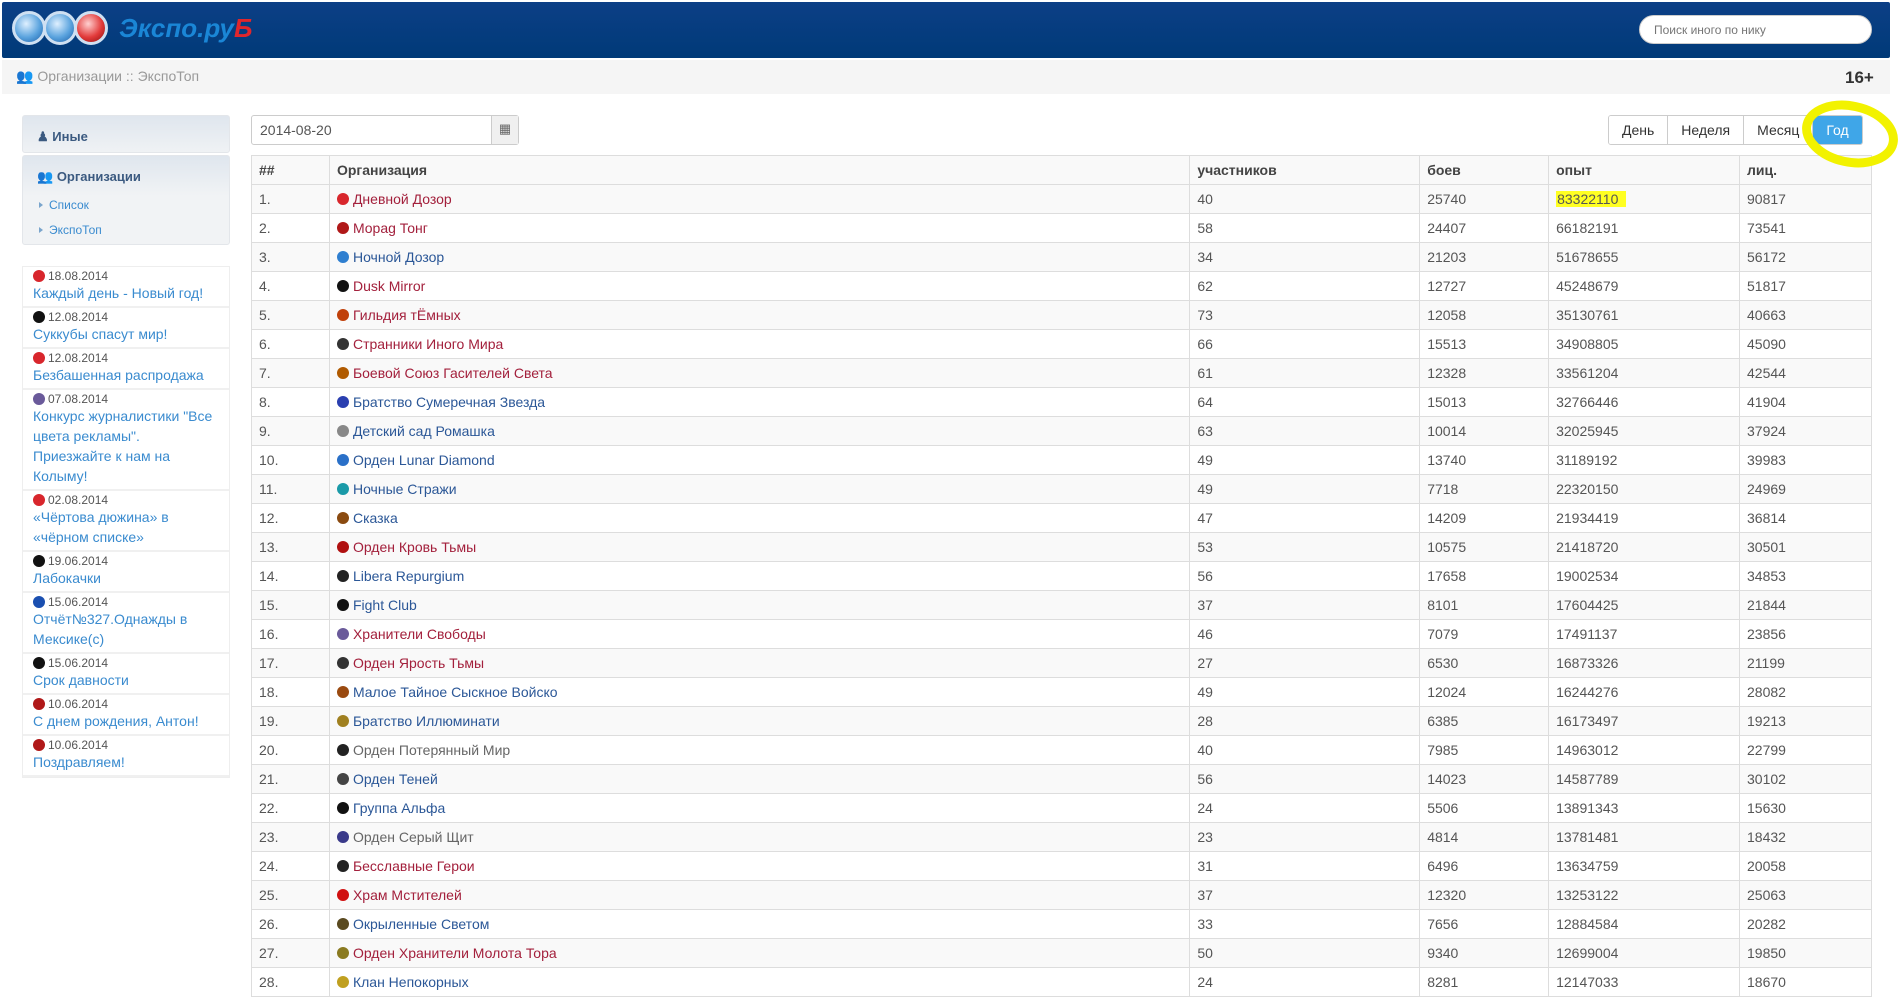  What do you see at coordinates (1755, 29) in the screenshot?
I see `search-input` at bounding box center [1755, 29].